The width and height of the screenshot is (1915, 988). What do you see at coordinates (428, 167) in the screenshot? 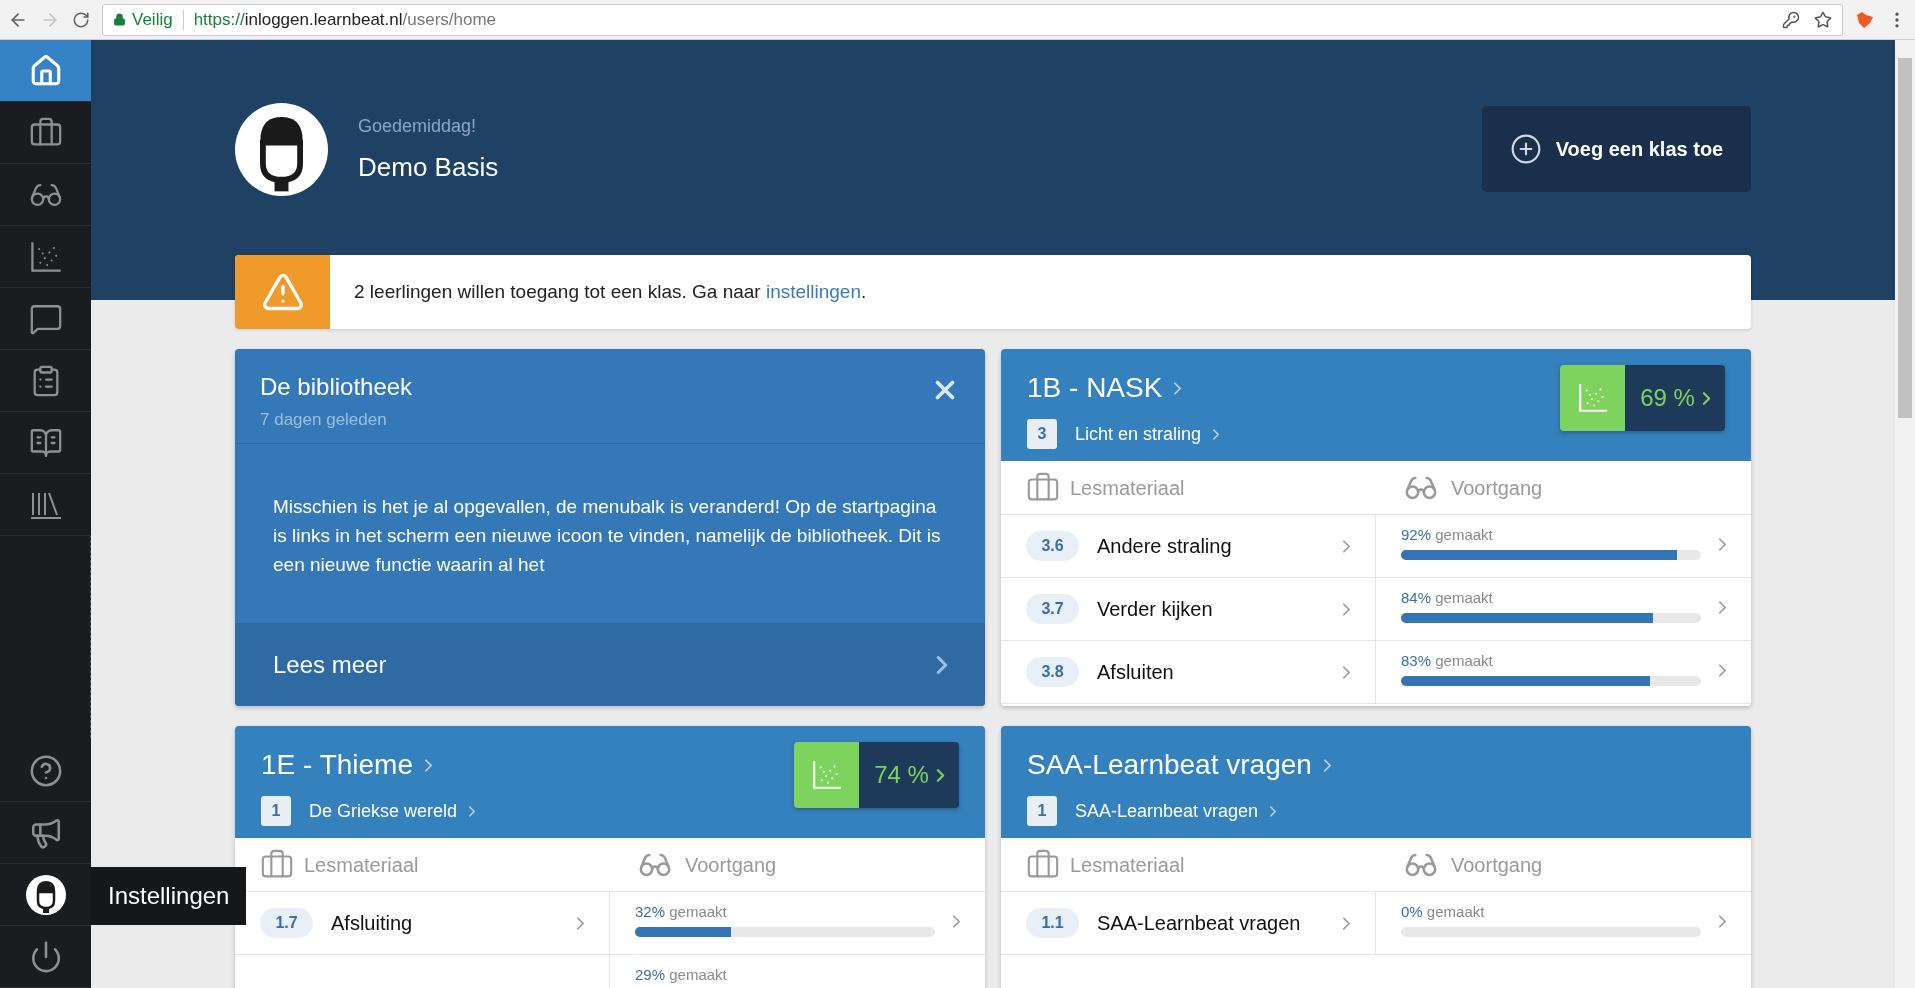
I see `user-name: Demo Basis` at bounding box center [428, 167].